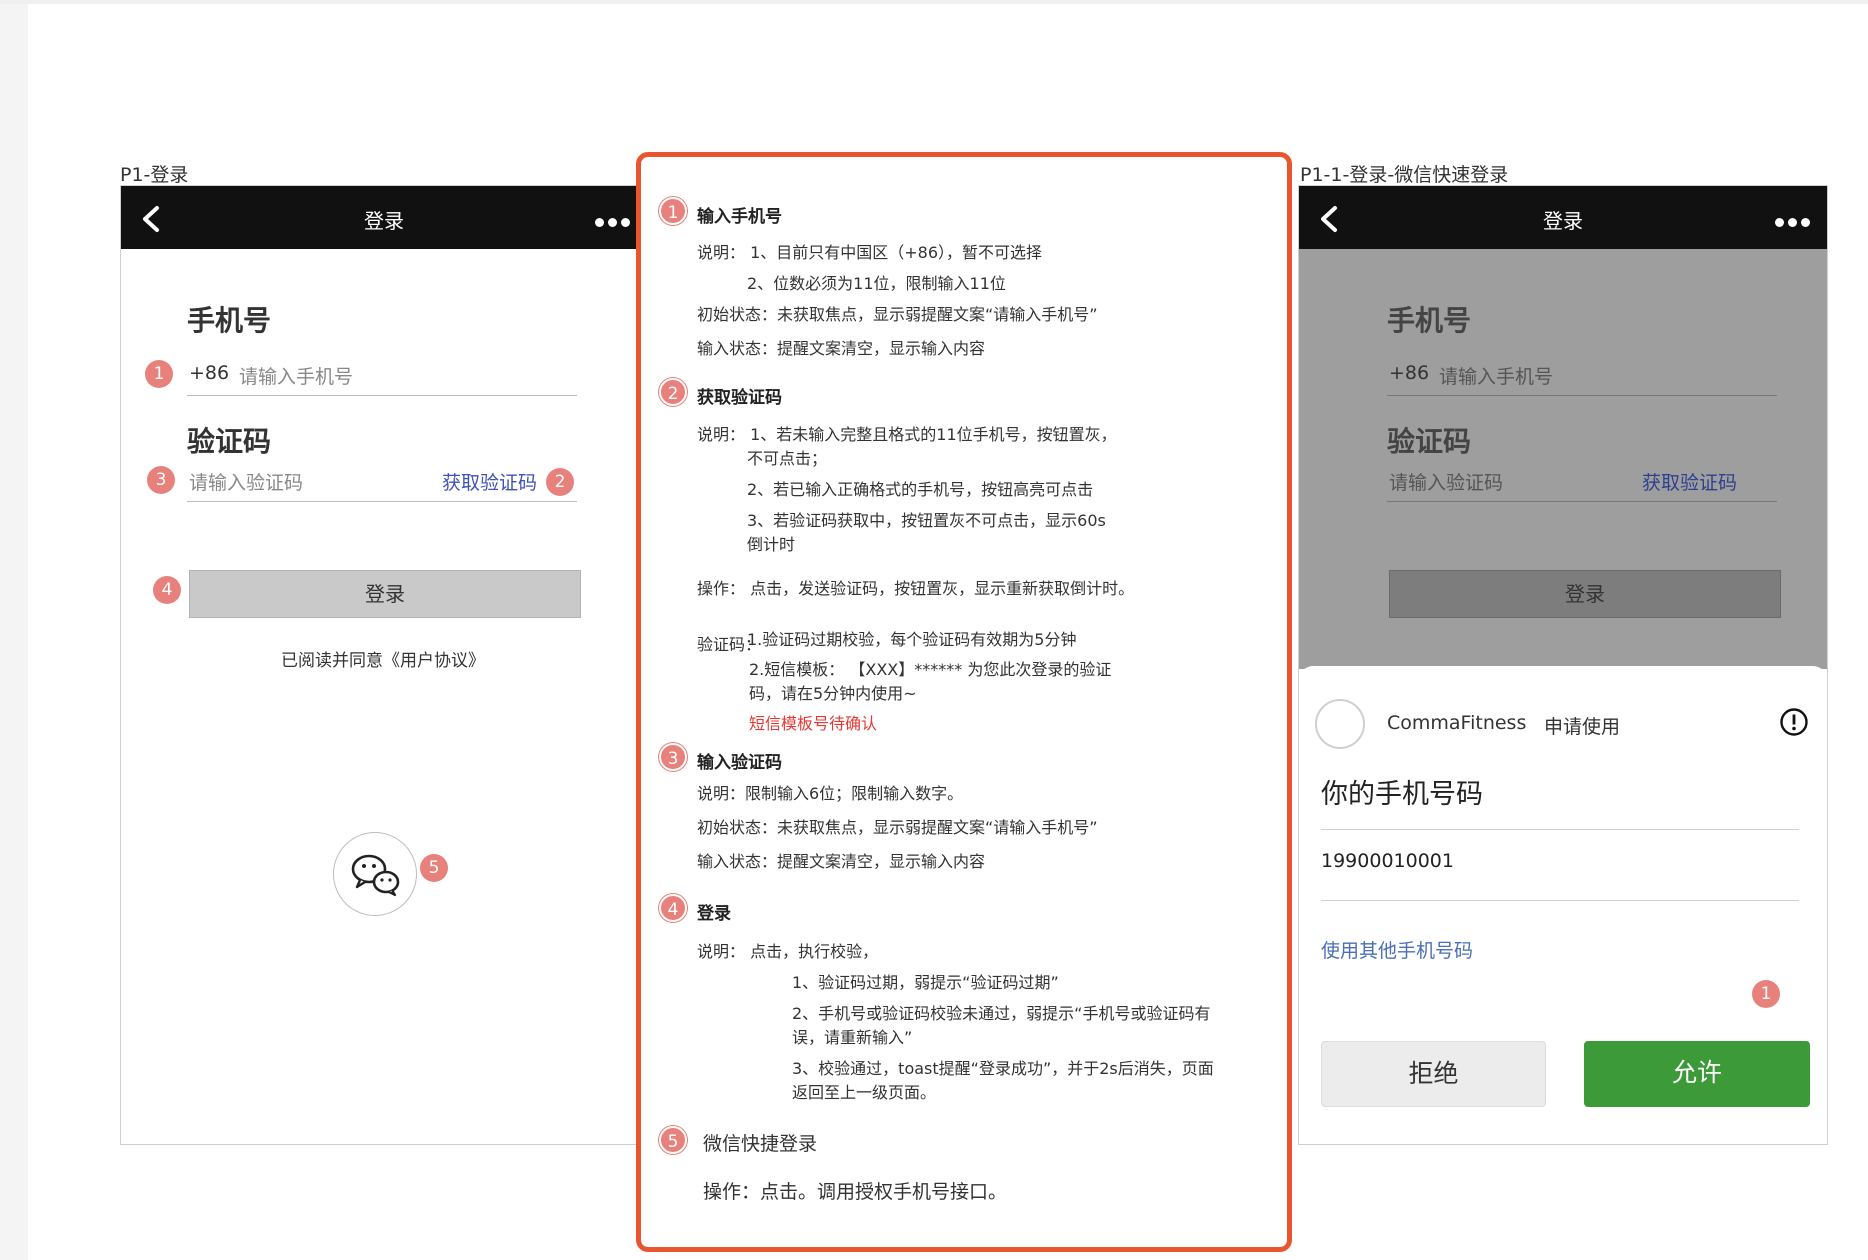 This screenshot has width=1868, height=1260. I want to click on code-input-2: 请输入验证码 获取验证码, so click(1582, 485).